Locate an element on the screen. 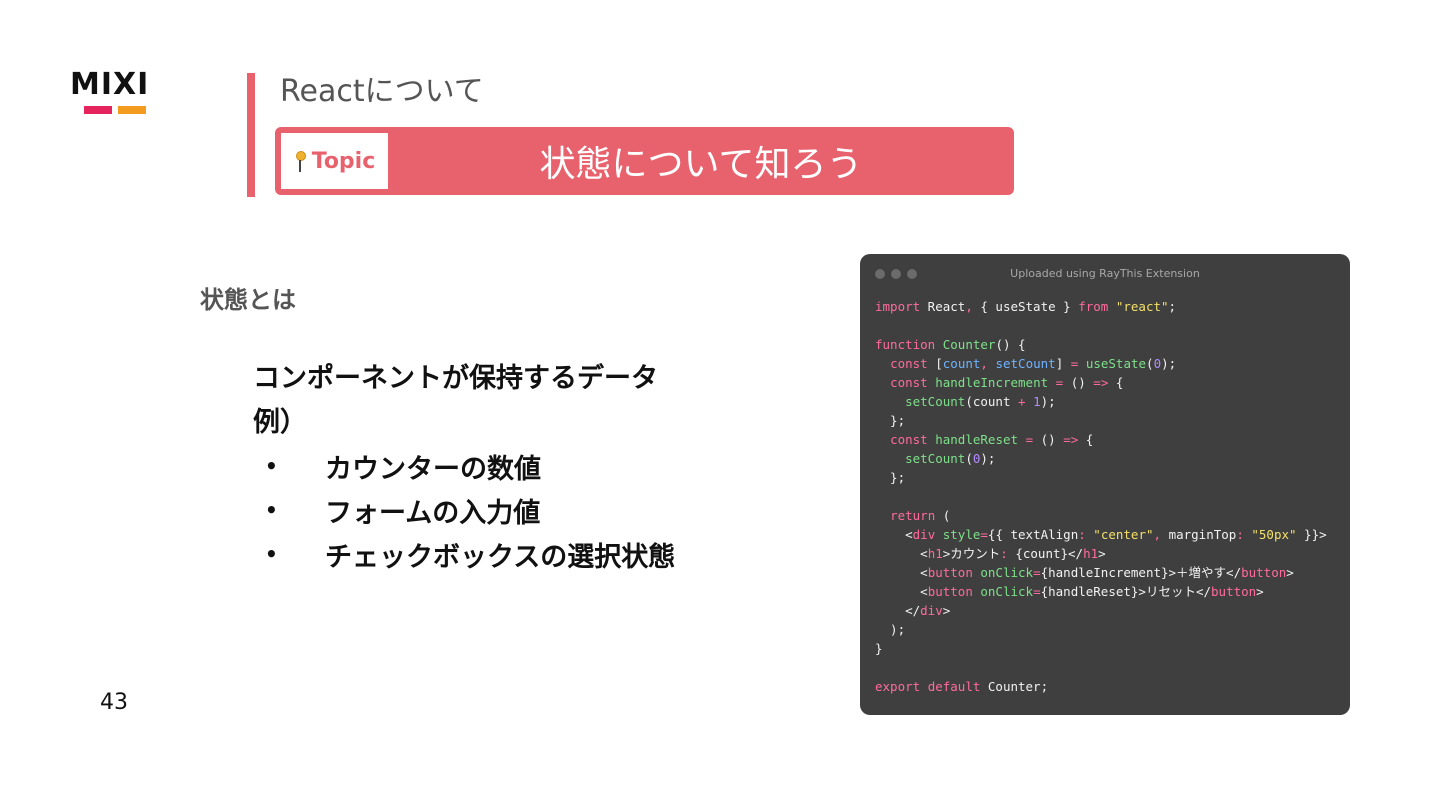  logo-bars is located at coordinates (115, 110).